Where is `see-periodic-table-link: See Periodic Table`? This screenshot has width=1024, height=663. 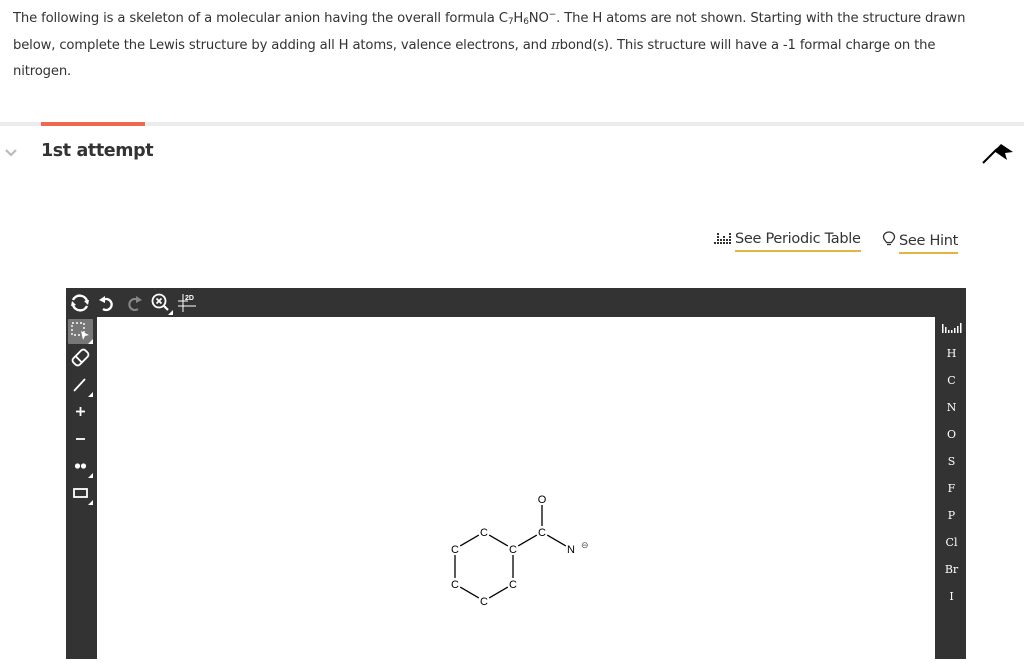 see-periodic-table-link: See Periodic Table is located at coordinates (787, 241).